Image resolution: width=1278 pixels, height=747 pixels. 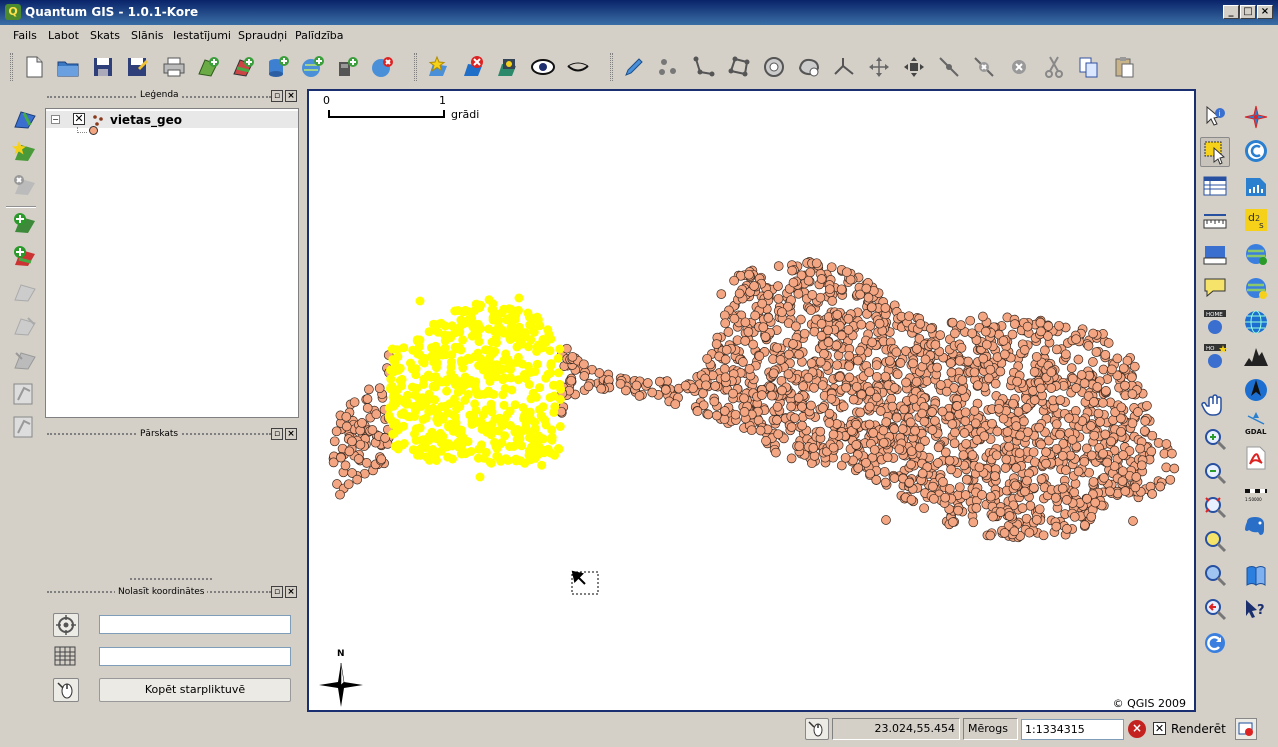 What do you see at coordinates (1215, 288) in the screenshot?
I see `map-tips-icon` at bounding box center [1215, 288].